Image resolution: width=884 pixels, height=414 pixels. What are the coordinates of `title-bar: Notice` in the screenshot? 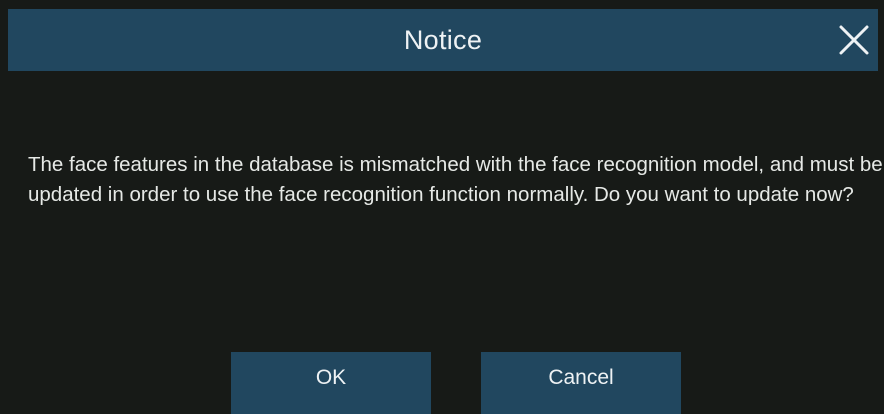 It's located at (443, 40).